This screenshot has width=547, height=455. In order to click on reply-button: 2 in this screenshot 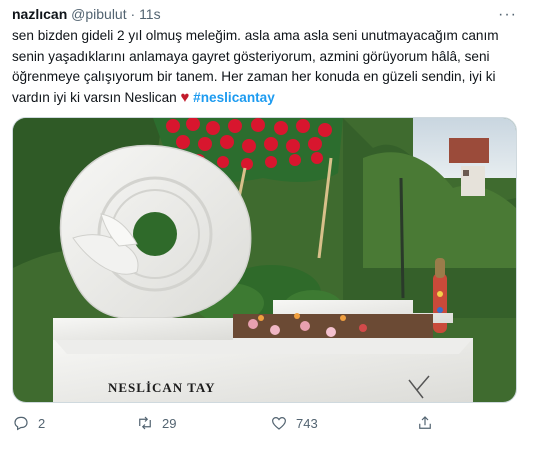, I will do `click(28, 423)`.